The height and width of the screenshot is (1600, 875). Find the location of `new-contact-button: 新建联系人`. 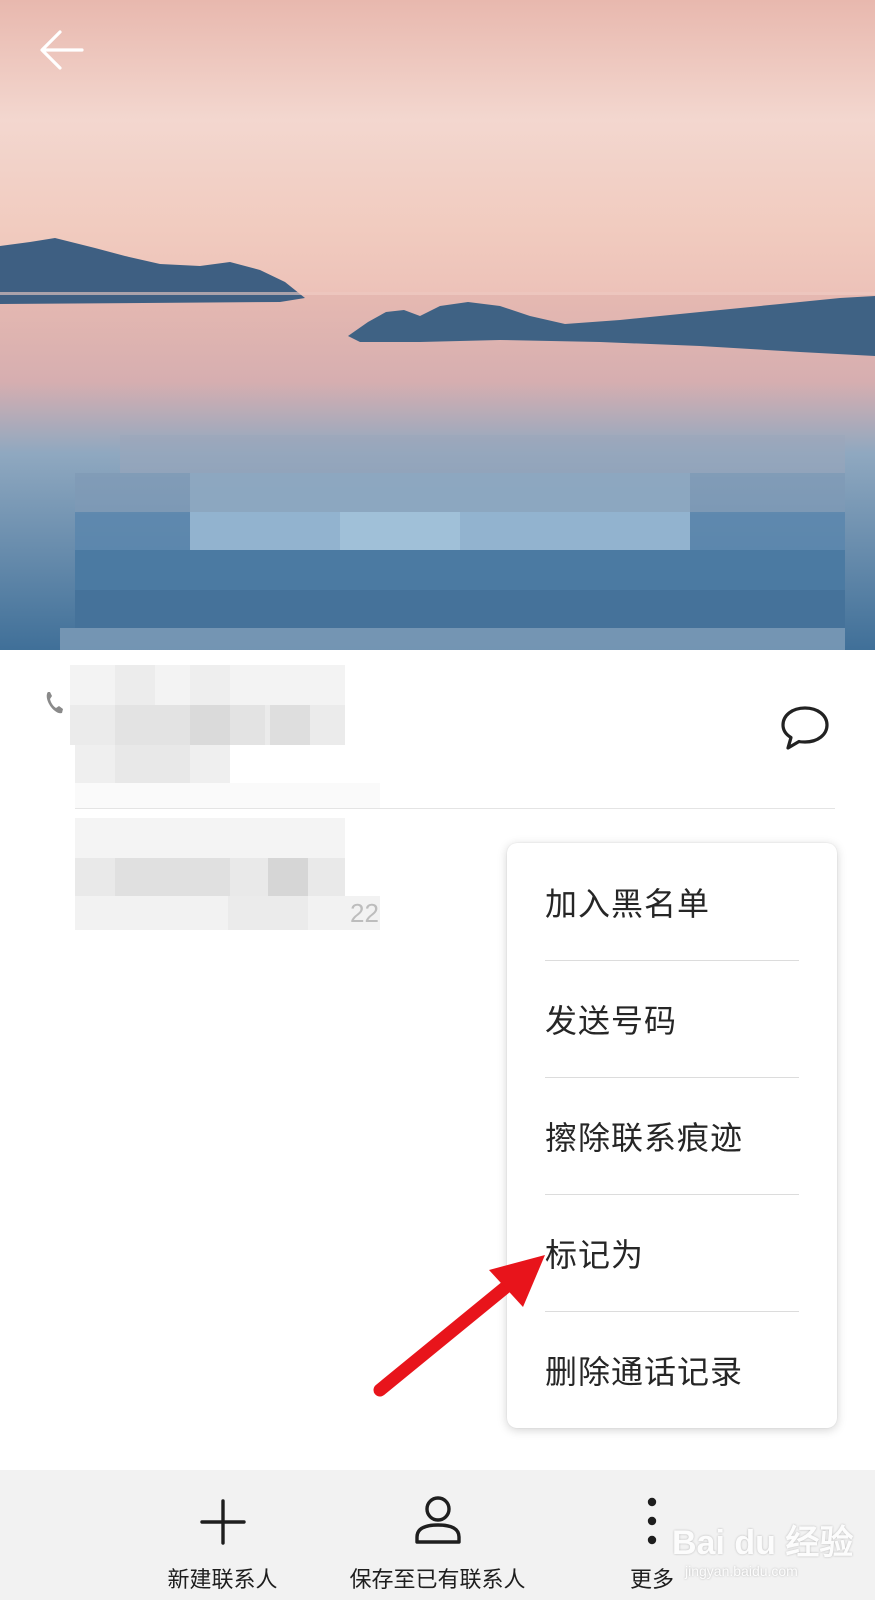

new-contact-button: 新建联系人 is located at coordinates (222, 1535).